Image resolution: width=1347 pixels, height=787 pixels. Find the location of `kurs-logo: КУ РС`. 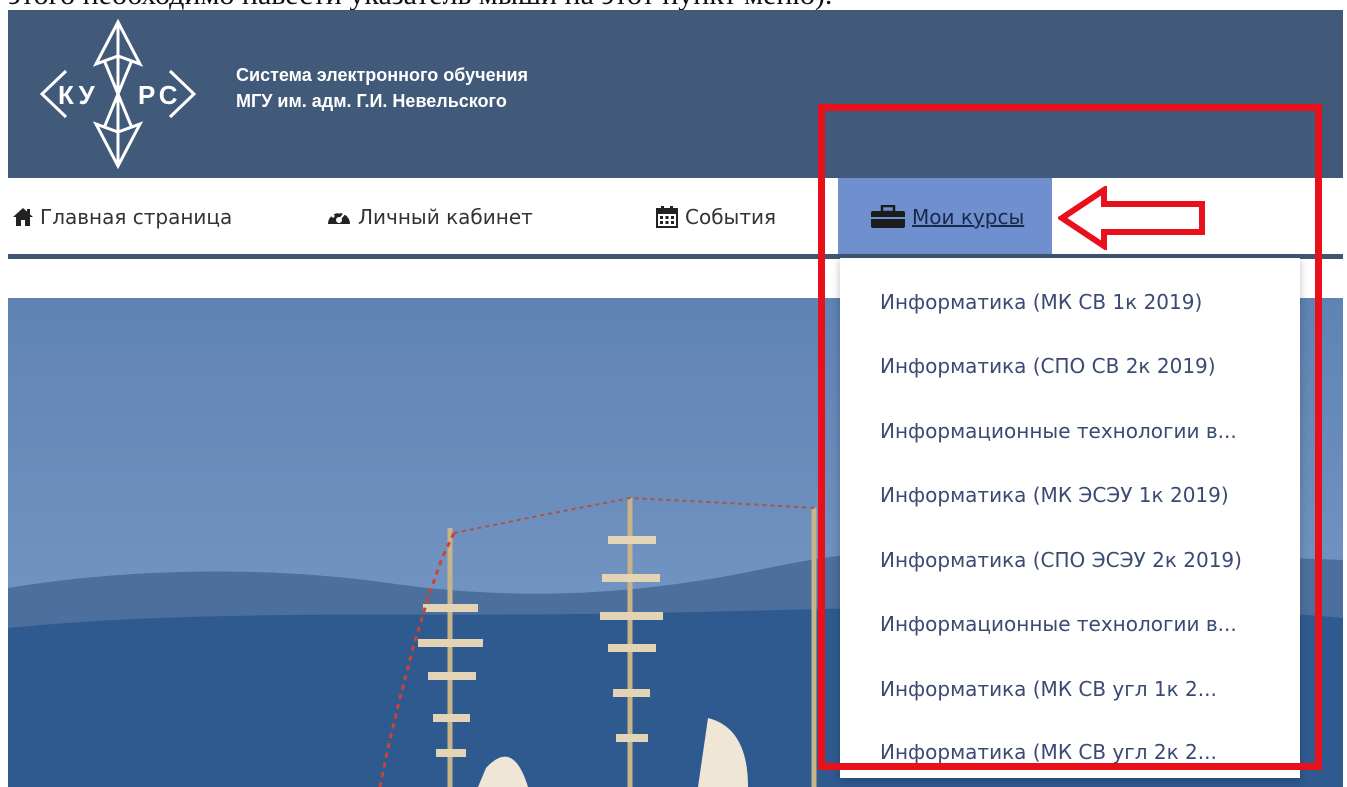

kurs-logo: КУ РС is located at coordinates (118, 94).